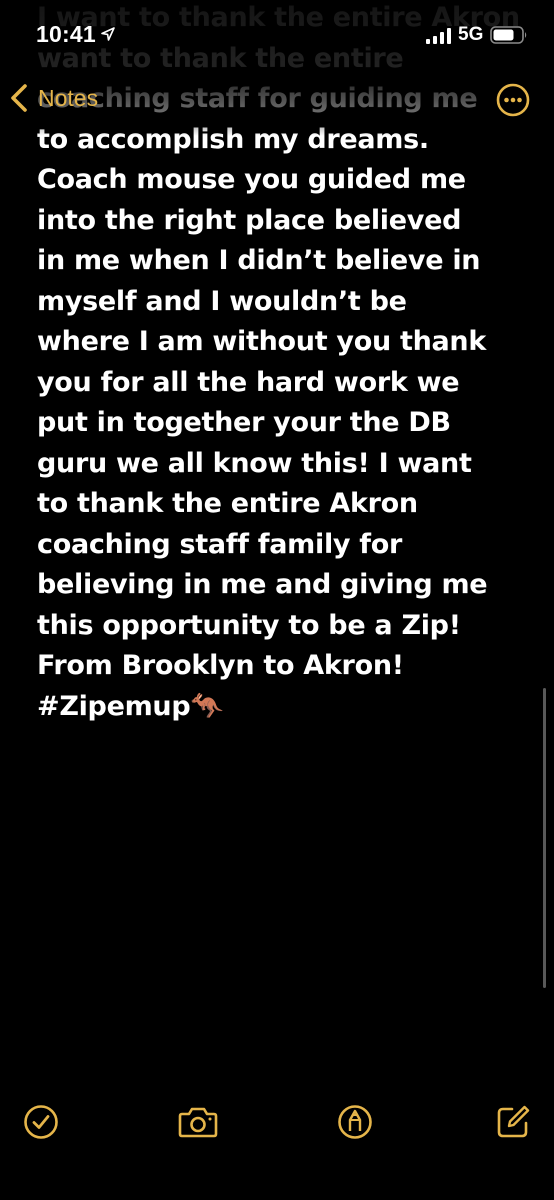  What do you see at coordinates (544, 838) in the screenshot?
I see `scroll-indicator` at bounding box center [544, 838].